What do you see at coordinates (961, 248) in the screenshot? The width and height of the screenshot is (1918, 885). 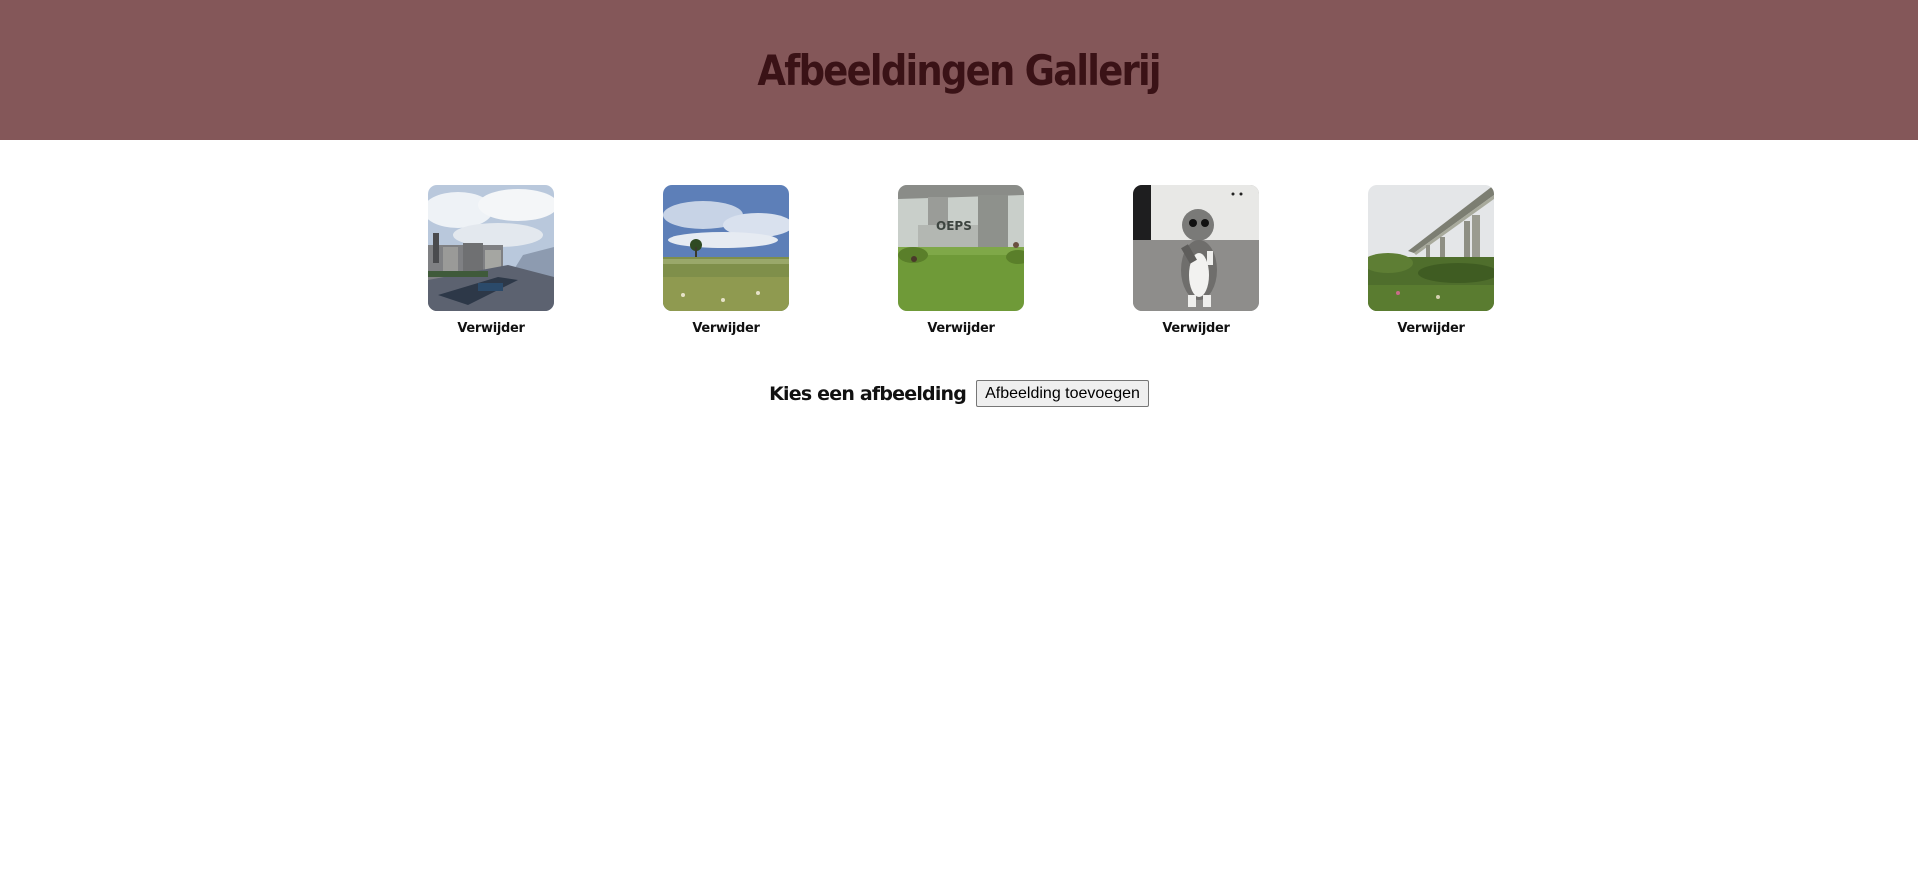 I see `gallery-image: OEPS` at bounding box center [961, 248].